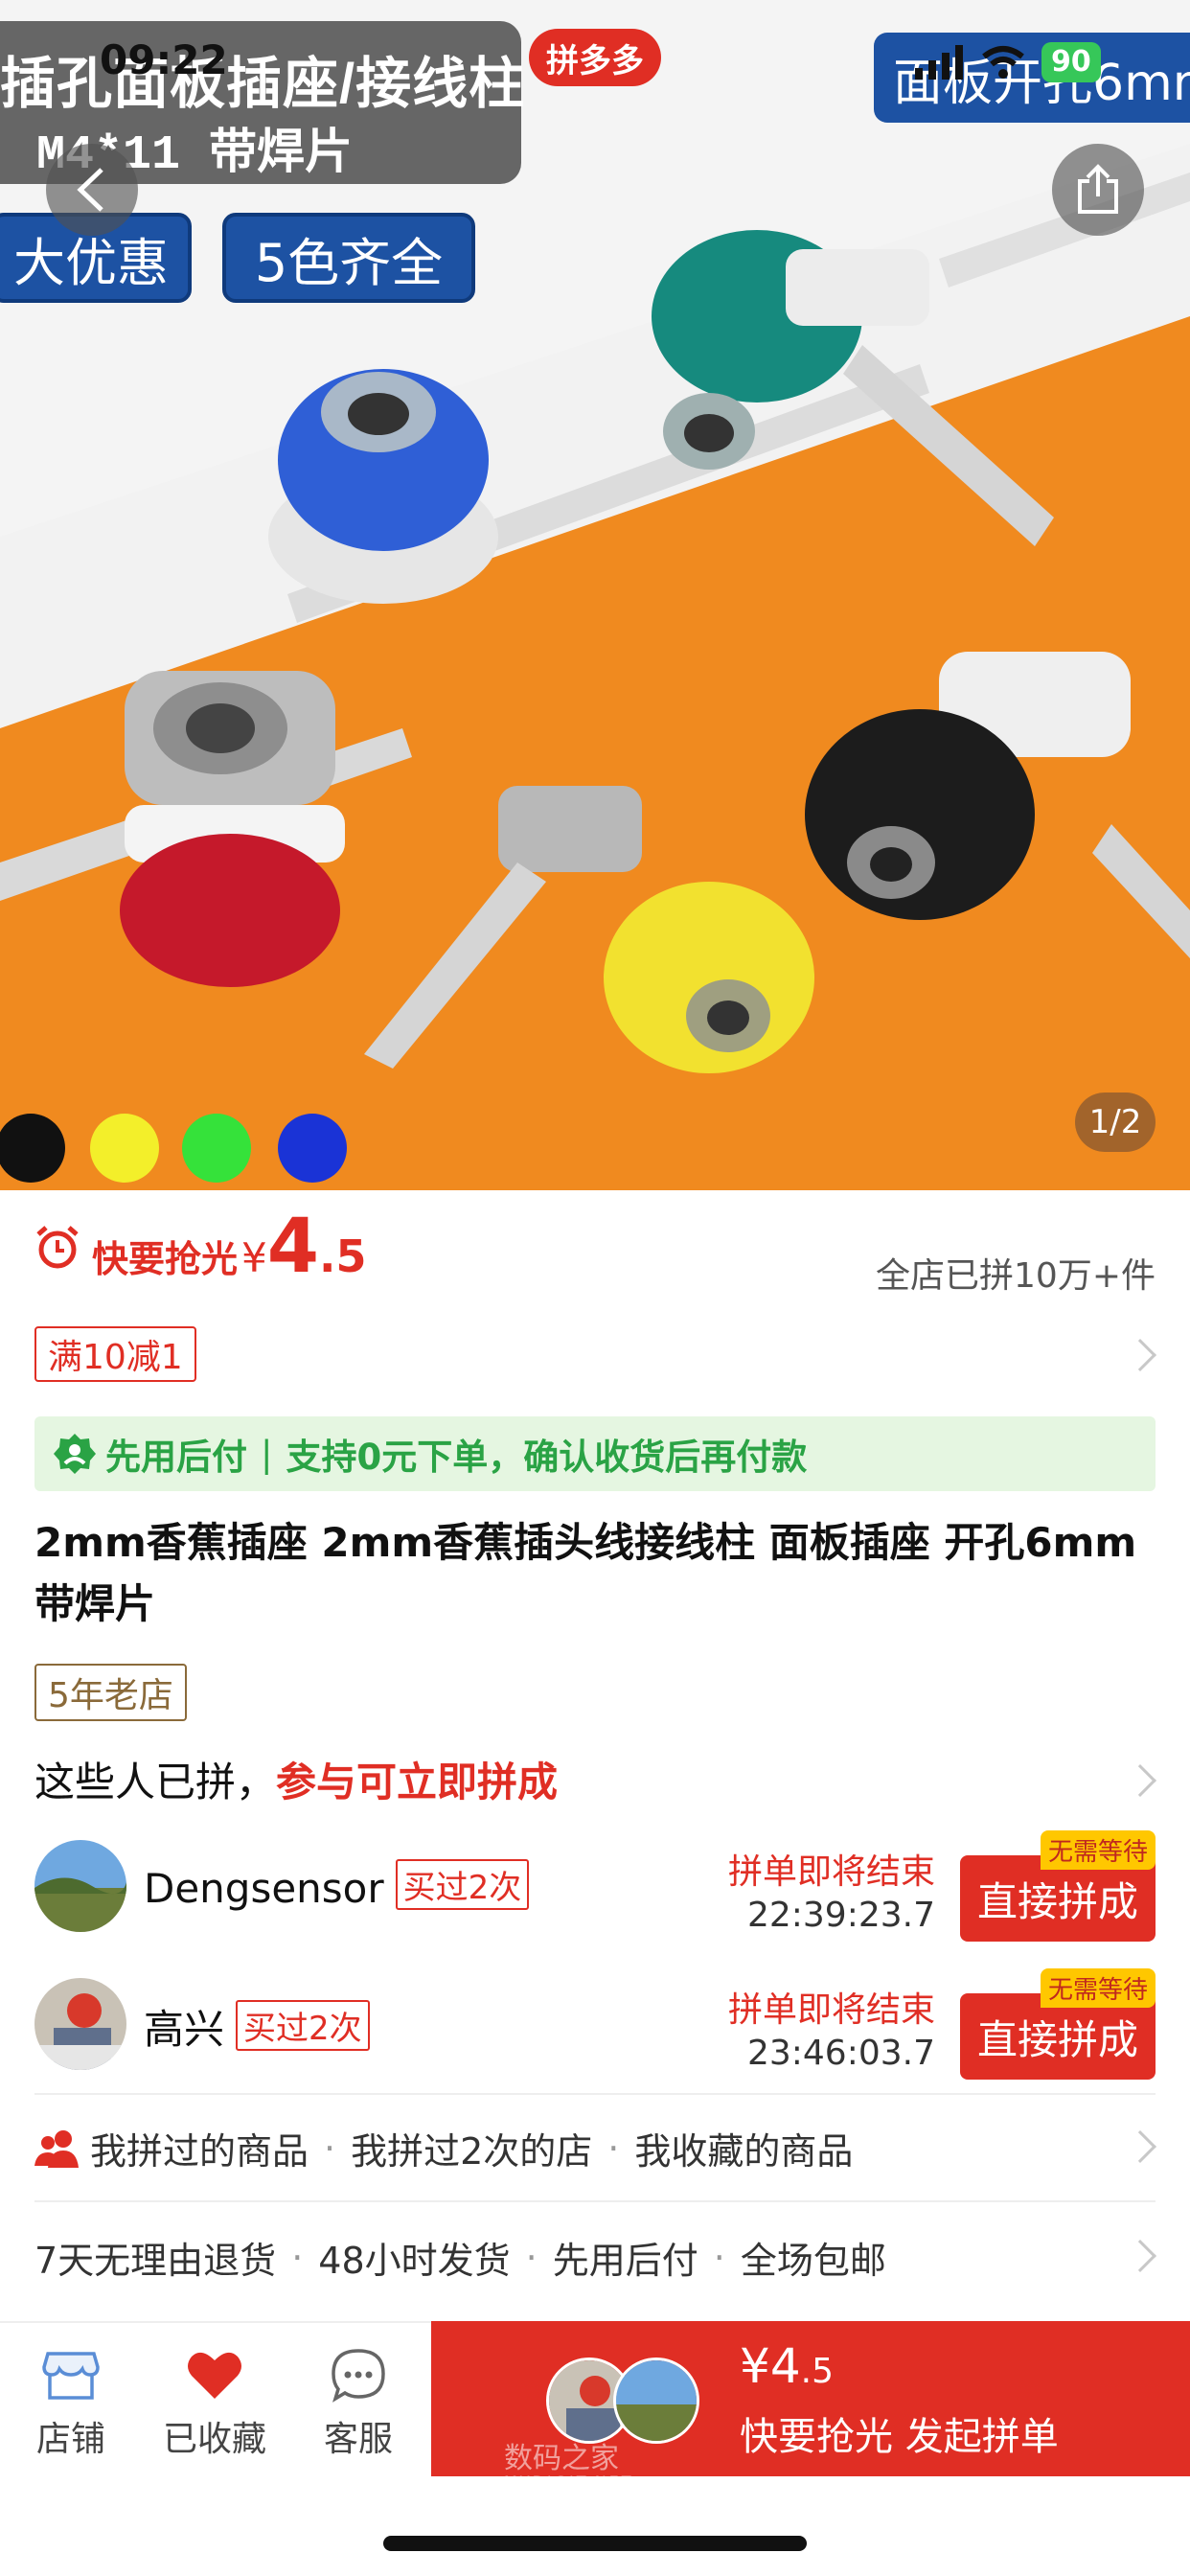  I want to click on coupon-tag: 满10减1, so click(115, 1354).